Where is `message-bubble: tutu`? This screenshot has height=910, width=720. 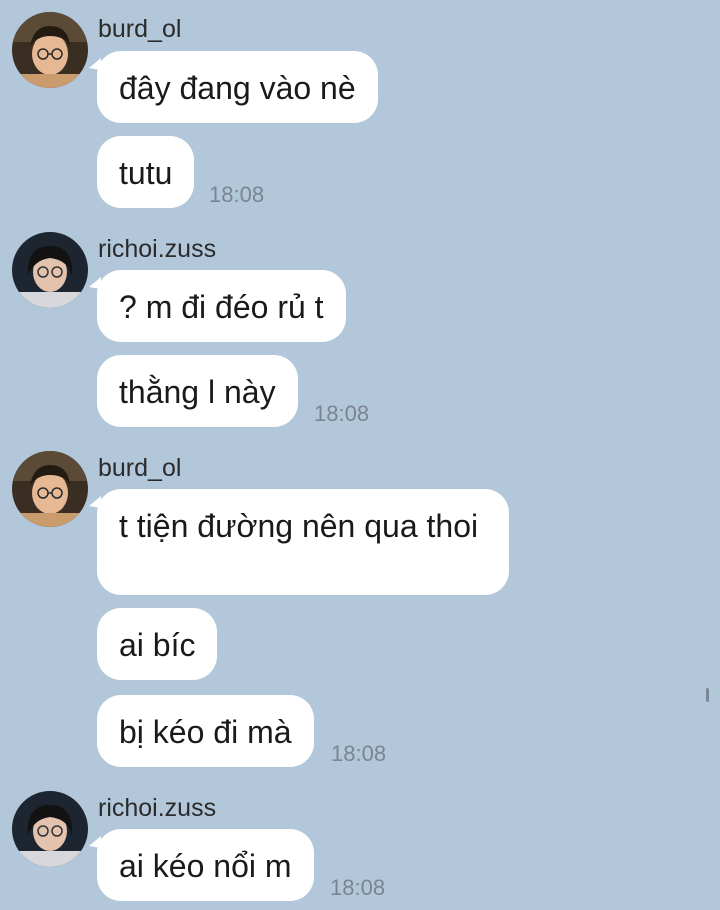
message-bubble: tutu is located at coordinates (146, 172).